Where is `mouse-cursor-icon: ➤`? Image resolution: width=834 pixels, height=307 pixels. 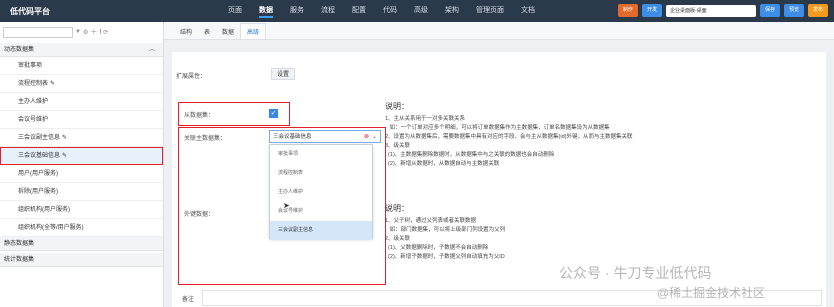
mouse-cursor-icon: ➤ is located at coordinates (286, 205).